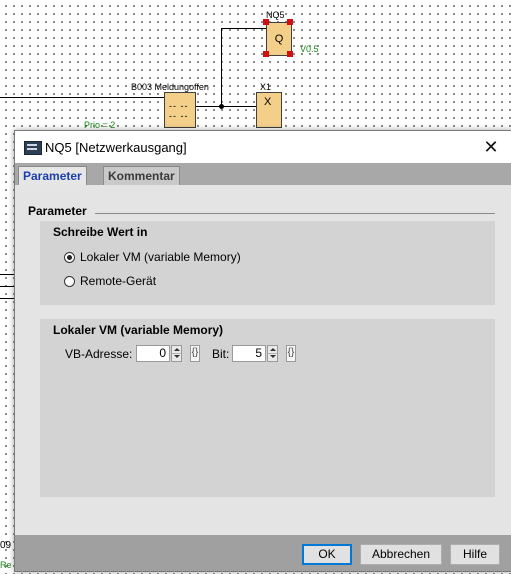 This screenshot has width=511, height=574. I want to click on local-vm-title: Lokaler VM (variable Memory), so click(138, 330).